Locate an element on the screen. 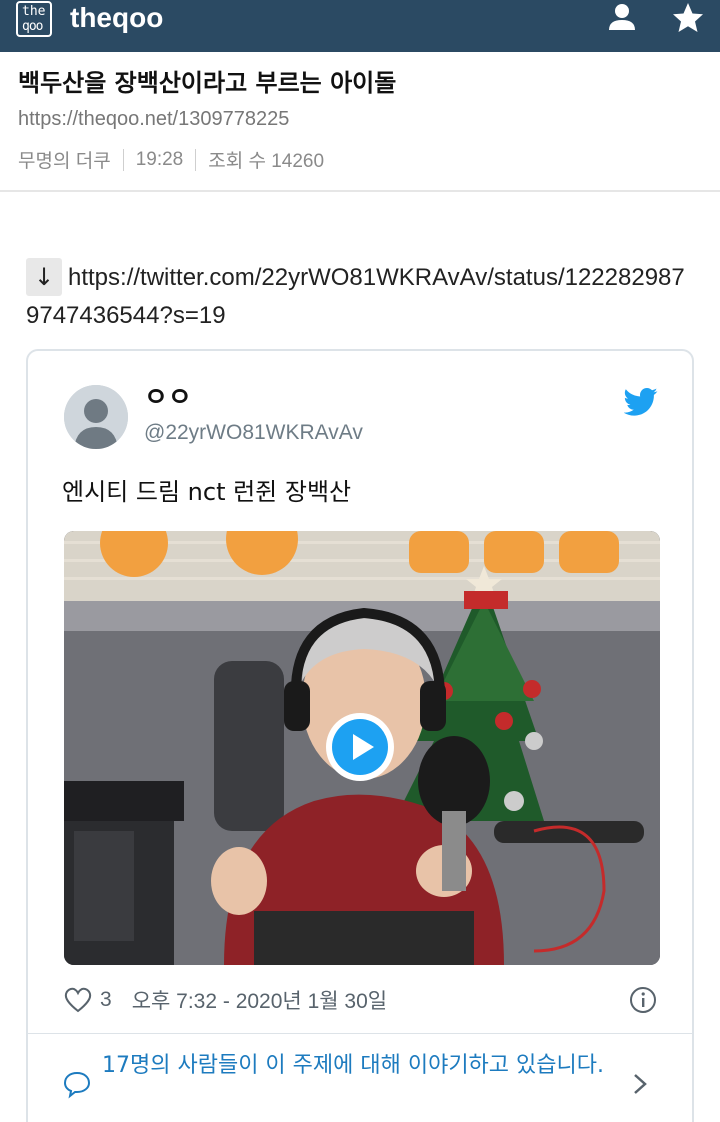  user-icon is located at coordinates (622, 18).